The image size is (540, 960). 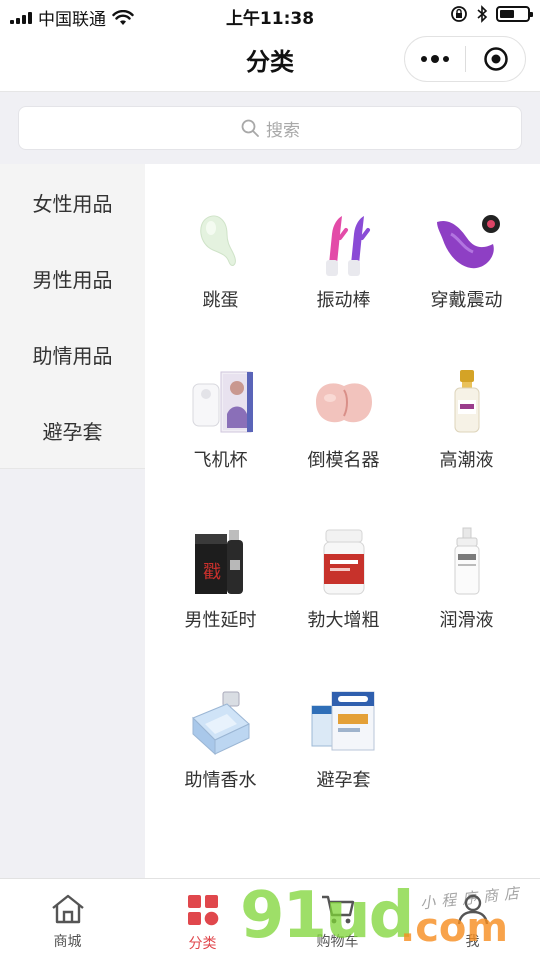 I want to click on sidebar-item-men: 男性用品, so click(x=72, y=278).